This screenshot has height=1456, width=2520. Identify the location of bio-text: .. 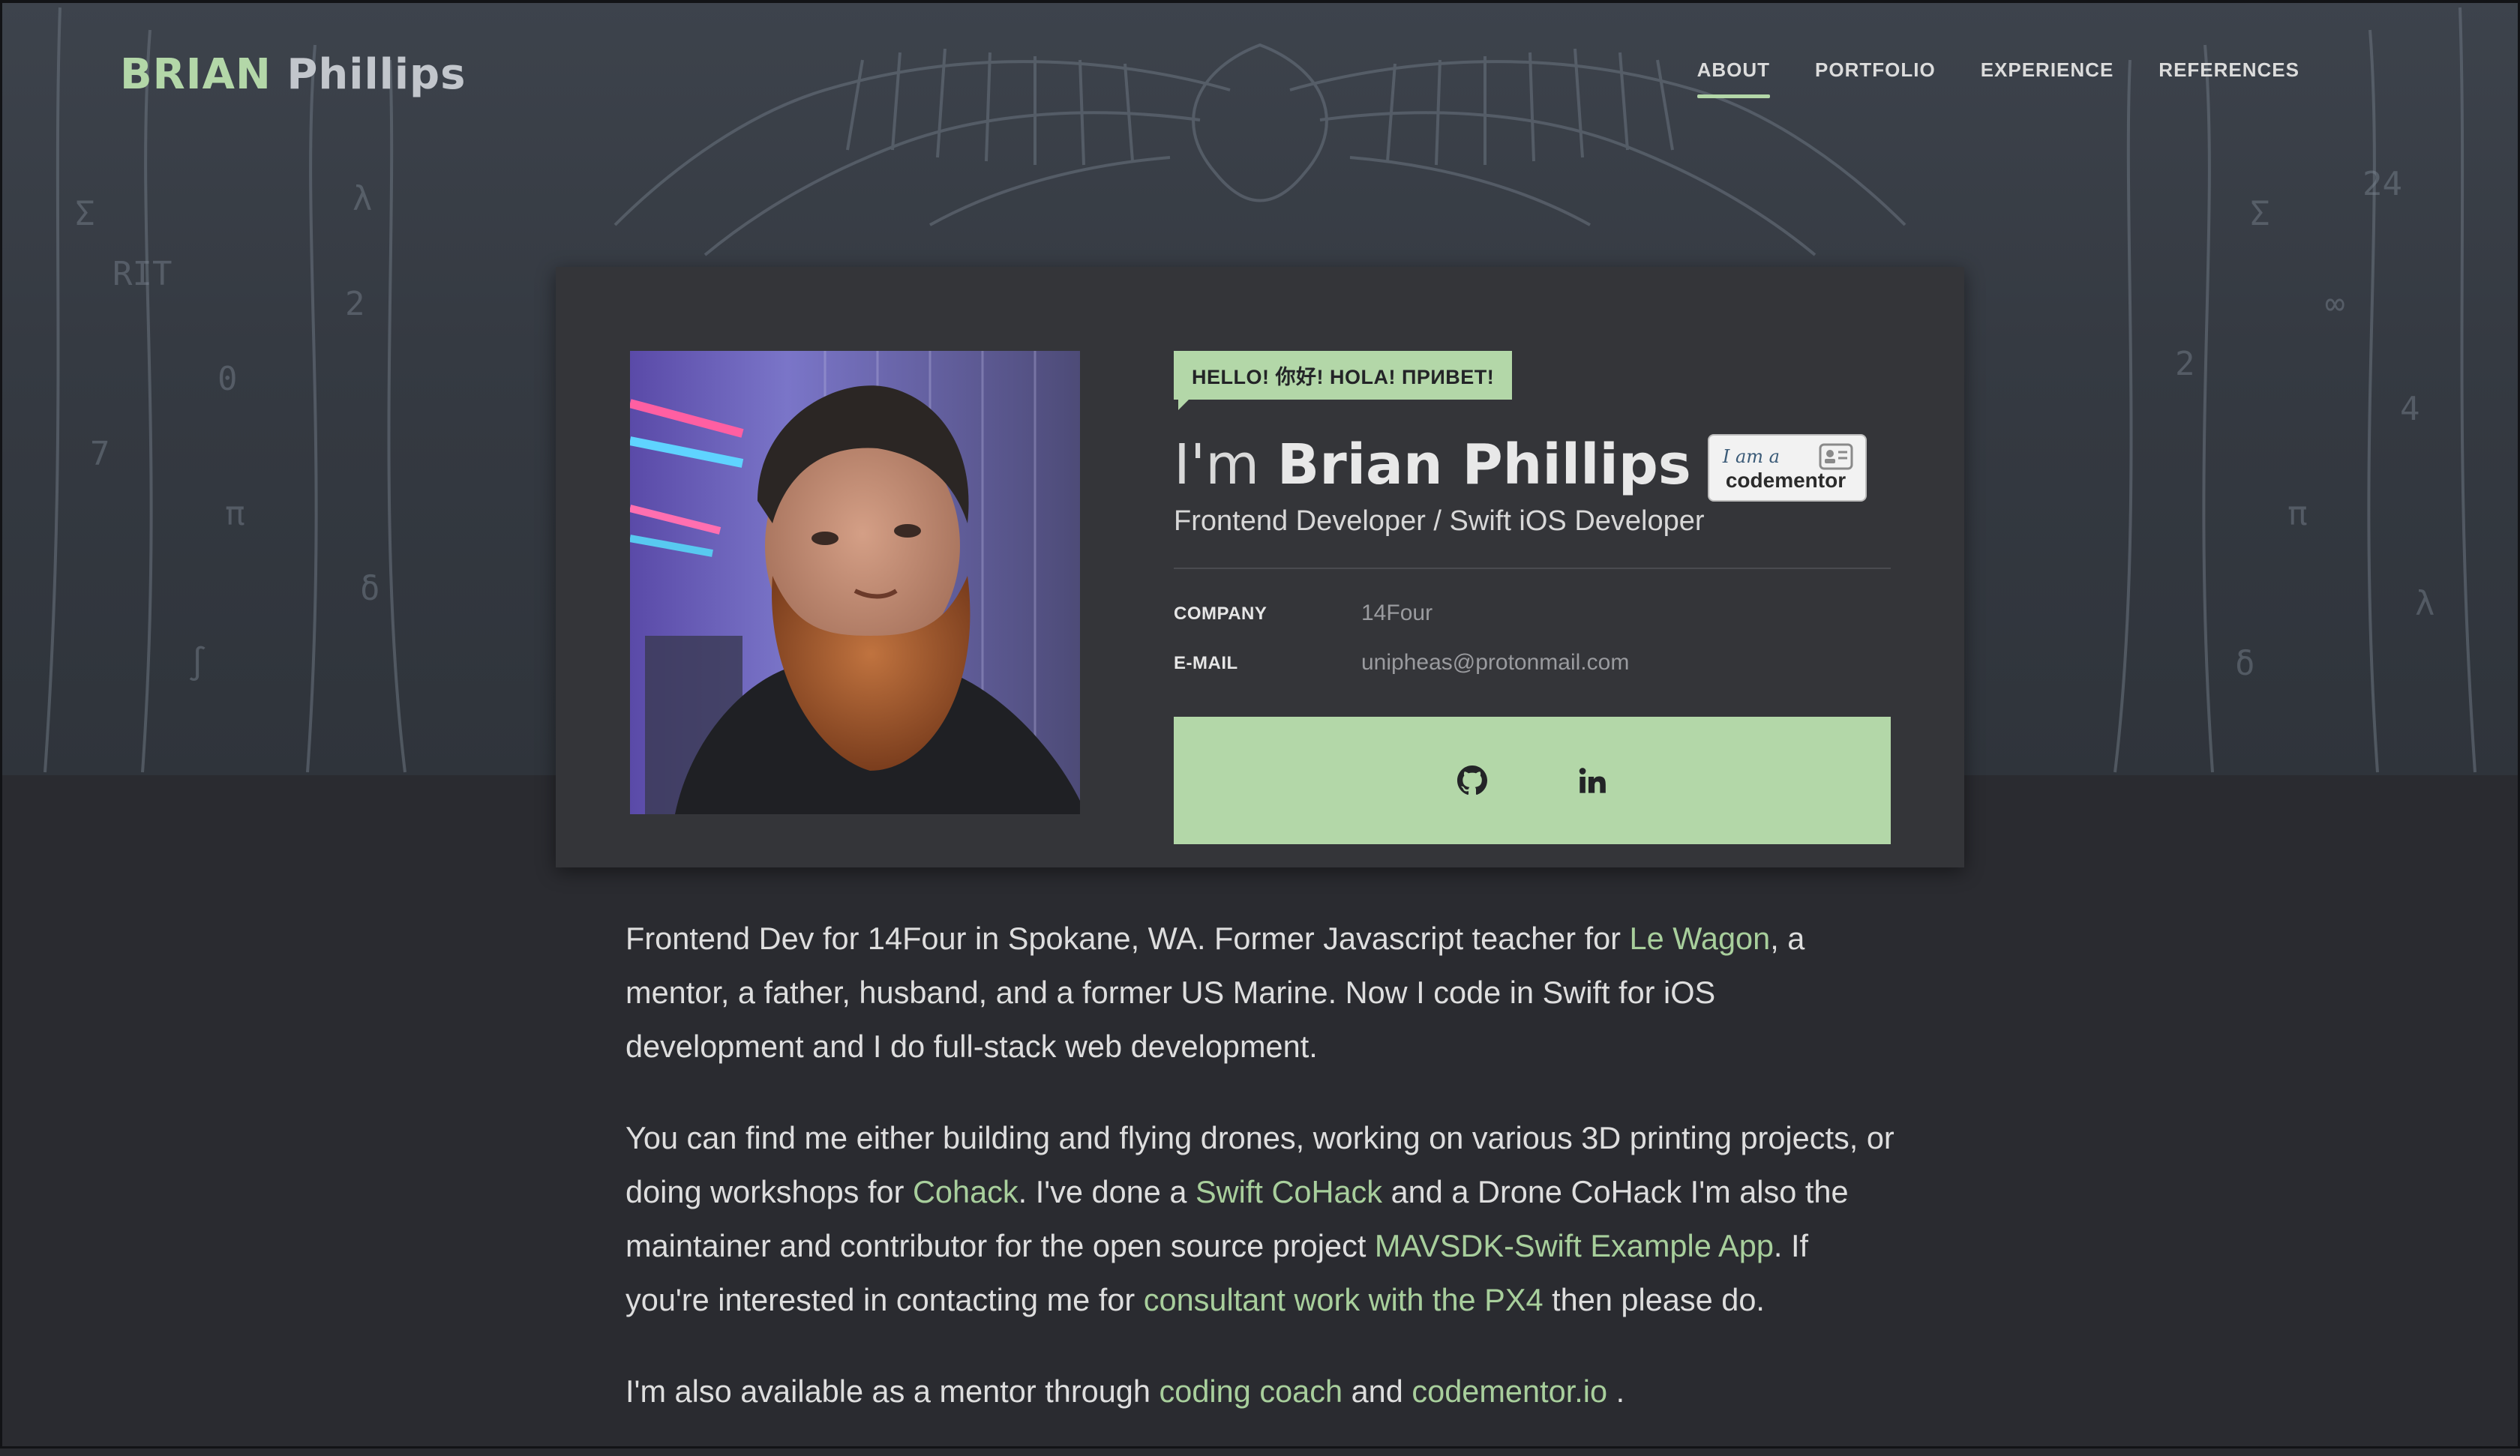
(1616, 1391).